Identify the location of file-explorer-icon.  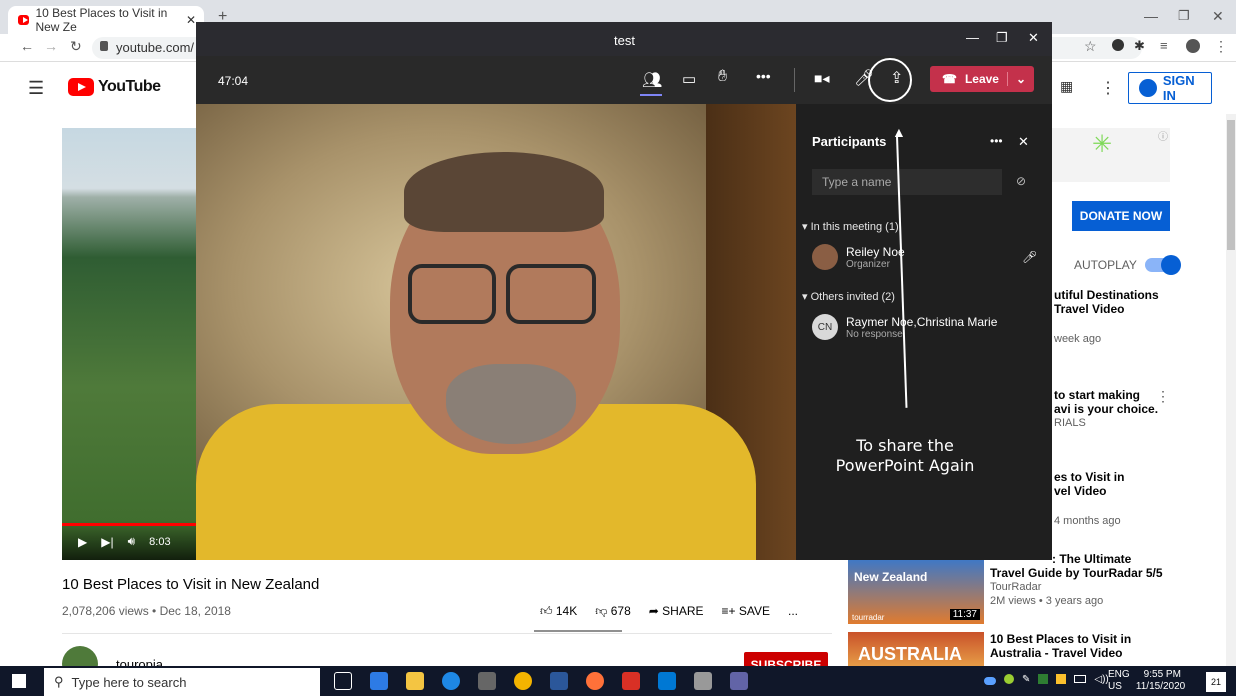
(415, 681).